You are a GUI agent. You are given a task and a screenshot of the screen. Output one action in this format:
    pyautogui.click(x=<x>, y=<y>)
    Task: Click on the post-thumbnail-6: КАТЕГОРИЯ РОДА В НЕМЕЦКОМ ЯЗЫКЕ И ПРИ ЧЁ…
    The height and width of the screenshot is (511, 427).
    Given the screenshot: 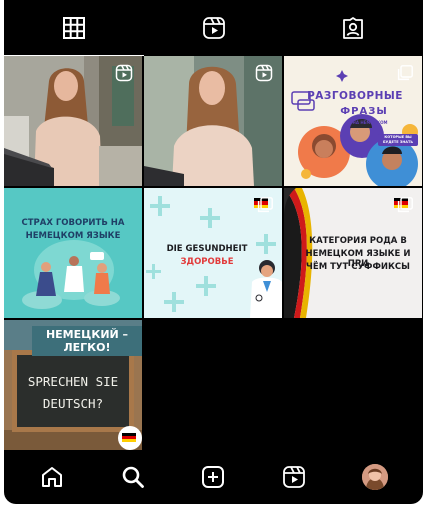 What is the action you would take?
    pyautogui.click(x=353, y=253)
    